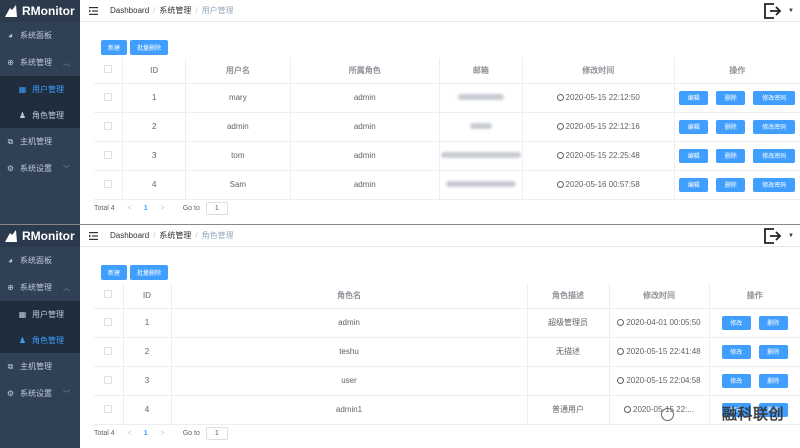 This screenshot has width=800, height=448. Describe the element at coordinates (754, 296) in the screenshot. I see `column-header: 操作` at that location.